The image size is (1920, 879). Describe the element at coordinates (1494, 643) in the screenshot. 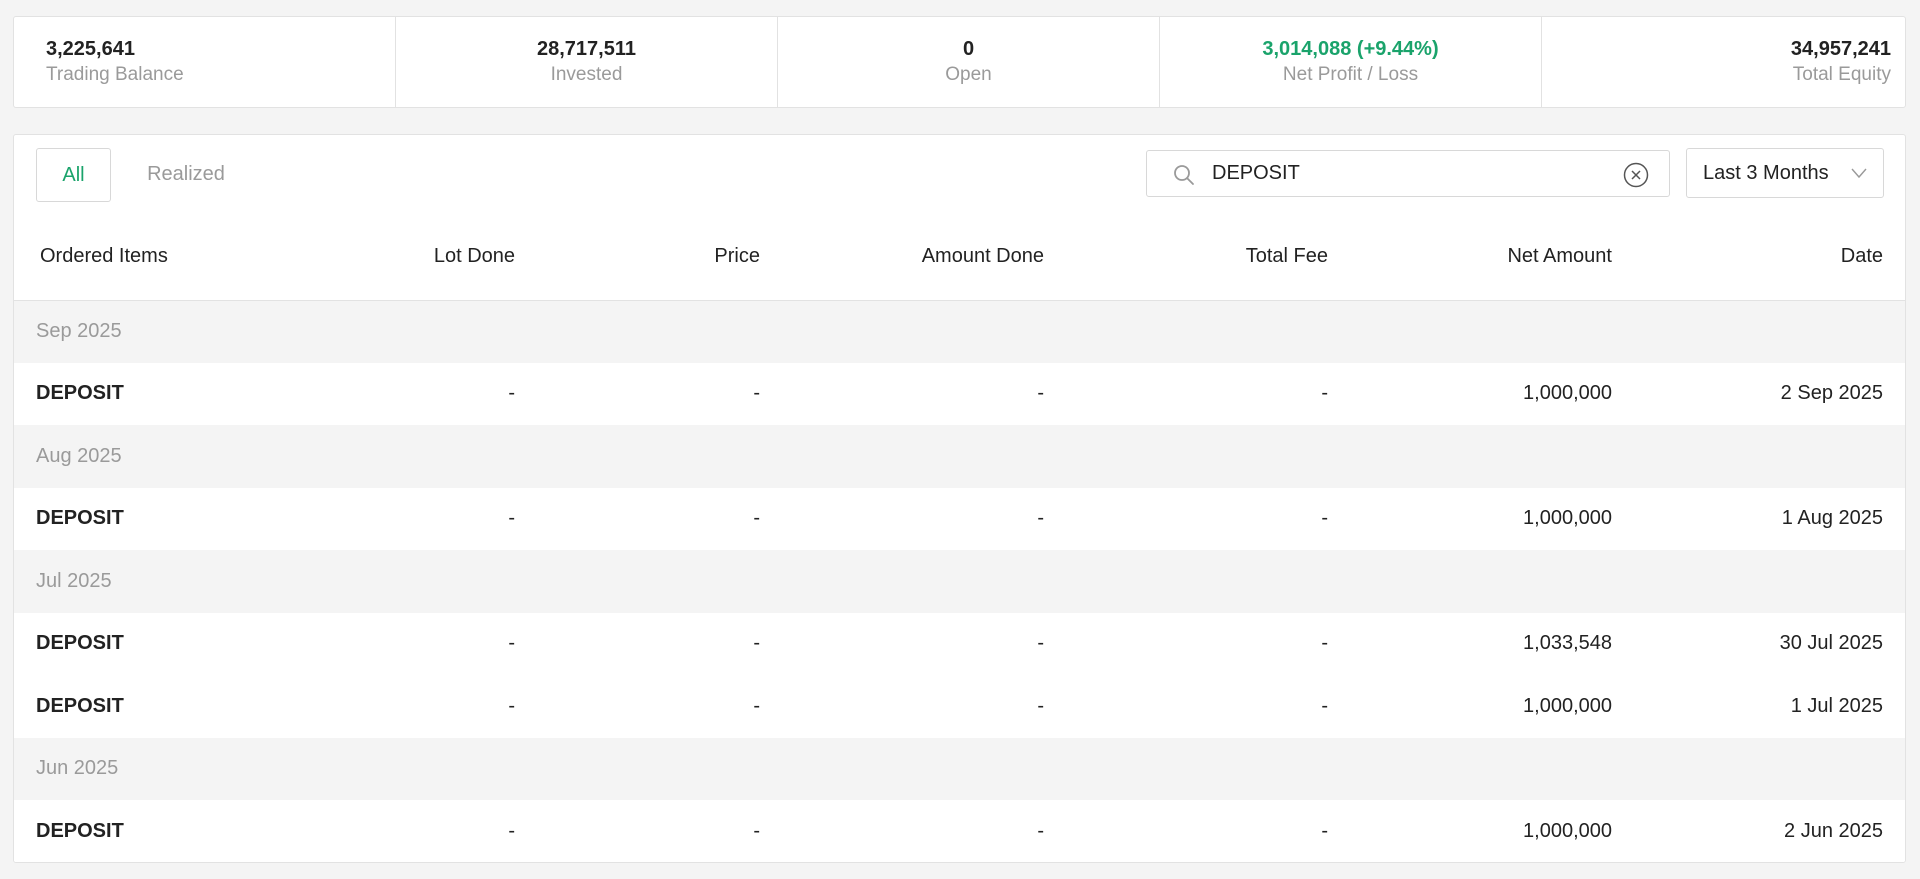

I see `net-amount-cell: 1,033,548` at that location.